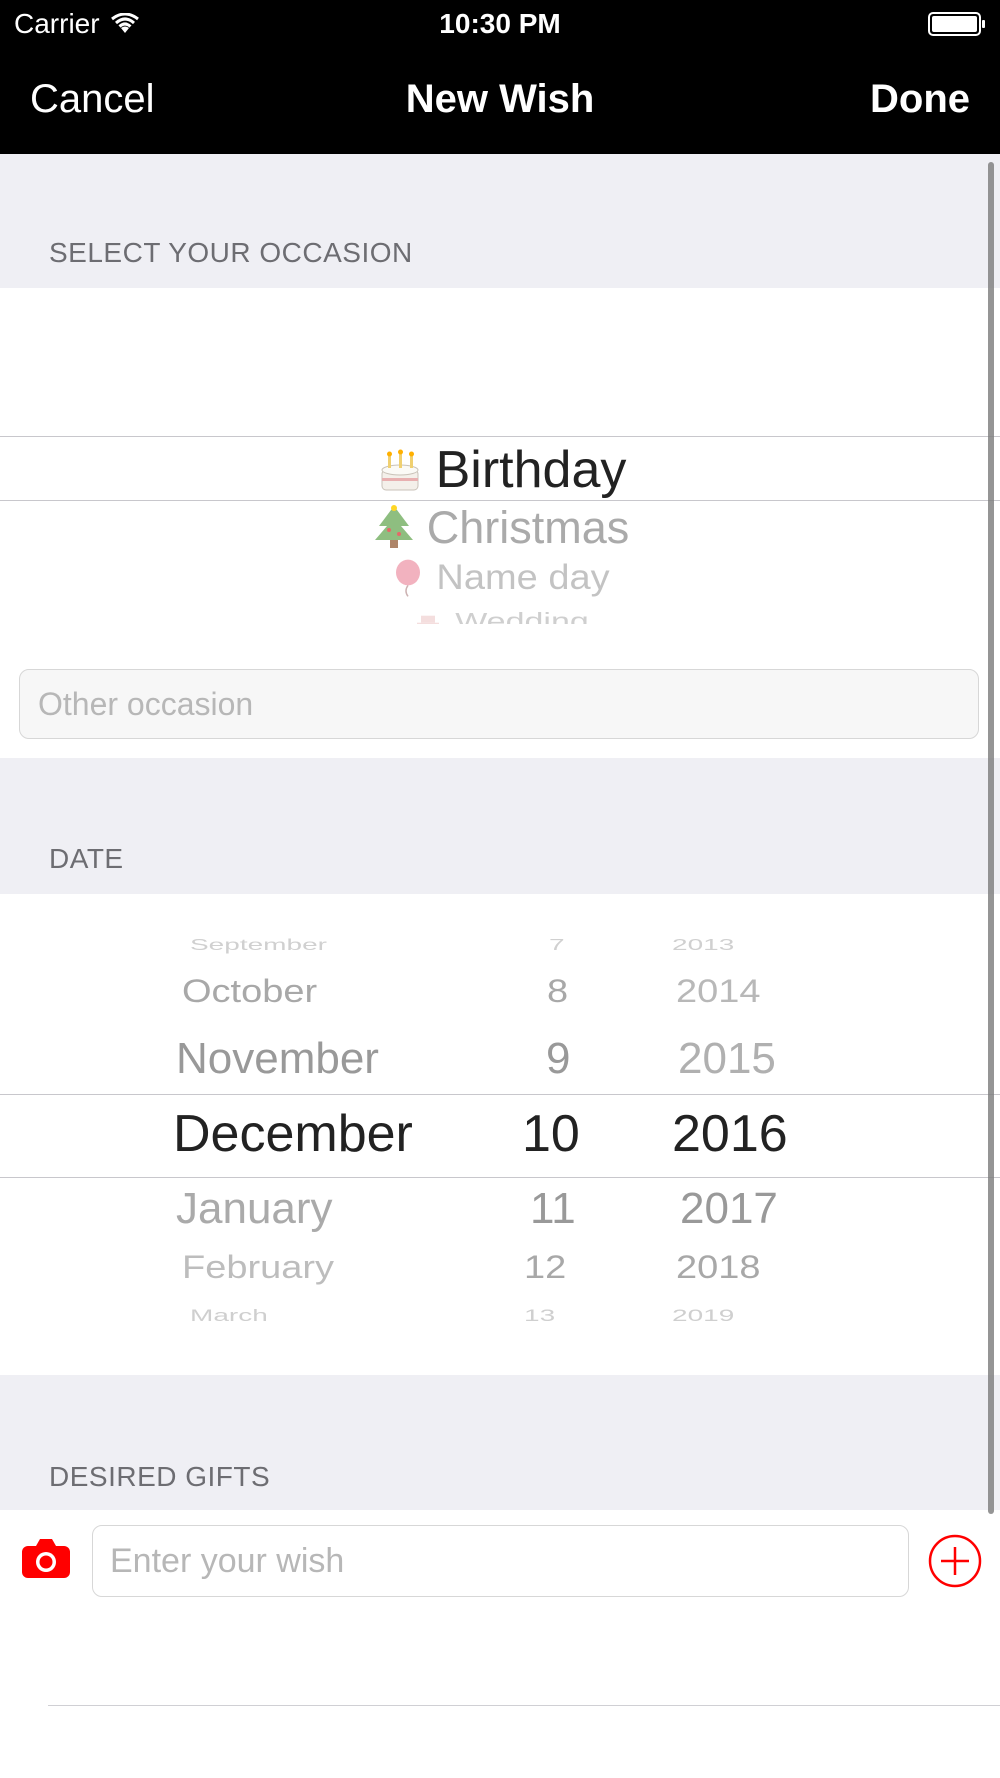 The image size is (1000, 1778). What do you see at coordinates (528, 527) in the screenshot?
I see `occasion-label: Christmas` at bounding box center [528, 527].